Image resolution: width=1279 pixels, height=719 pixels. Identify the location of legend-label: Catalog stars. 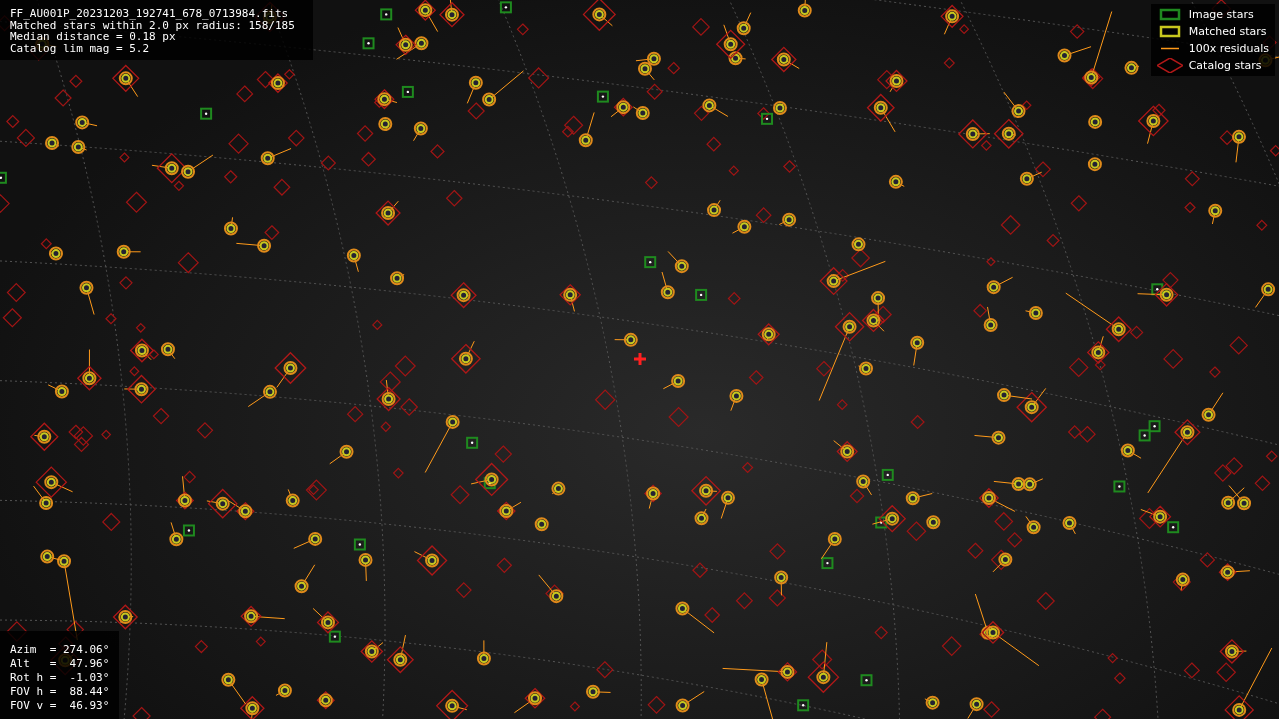
(1225, 65).